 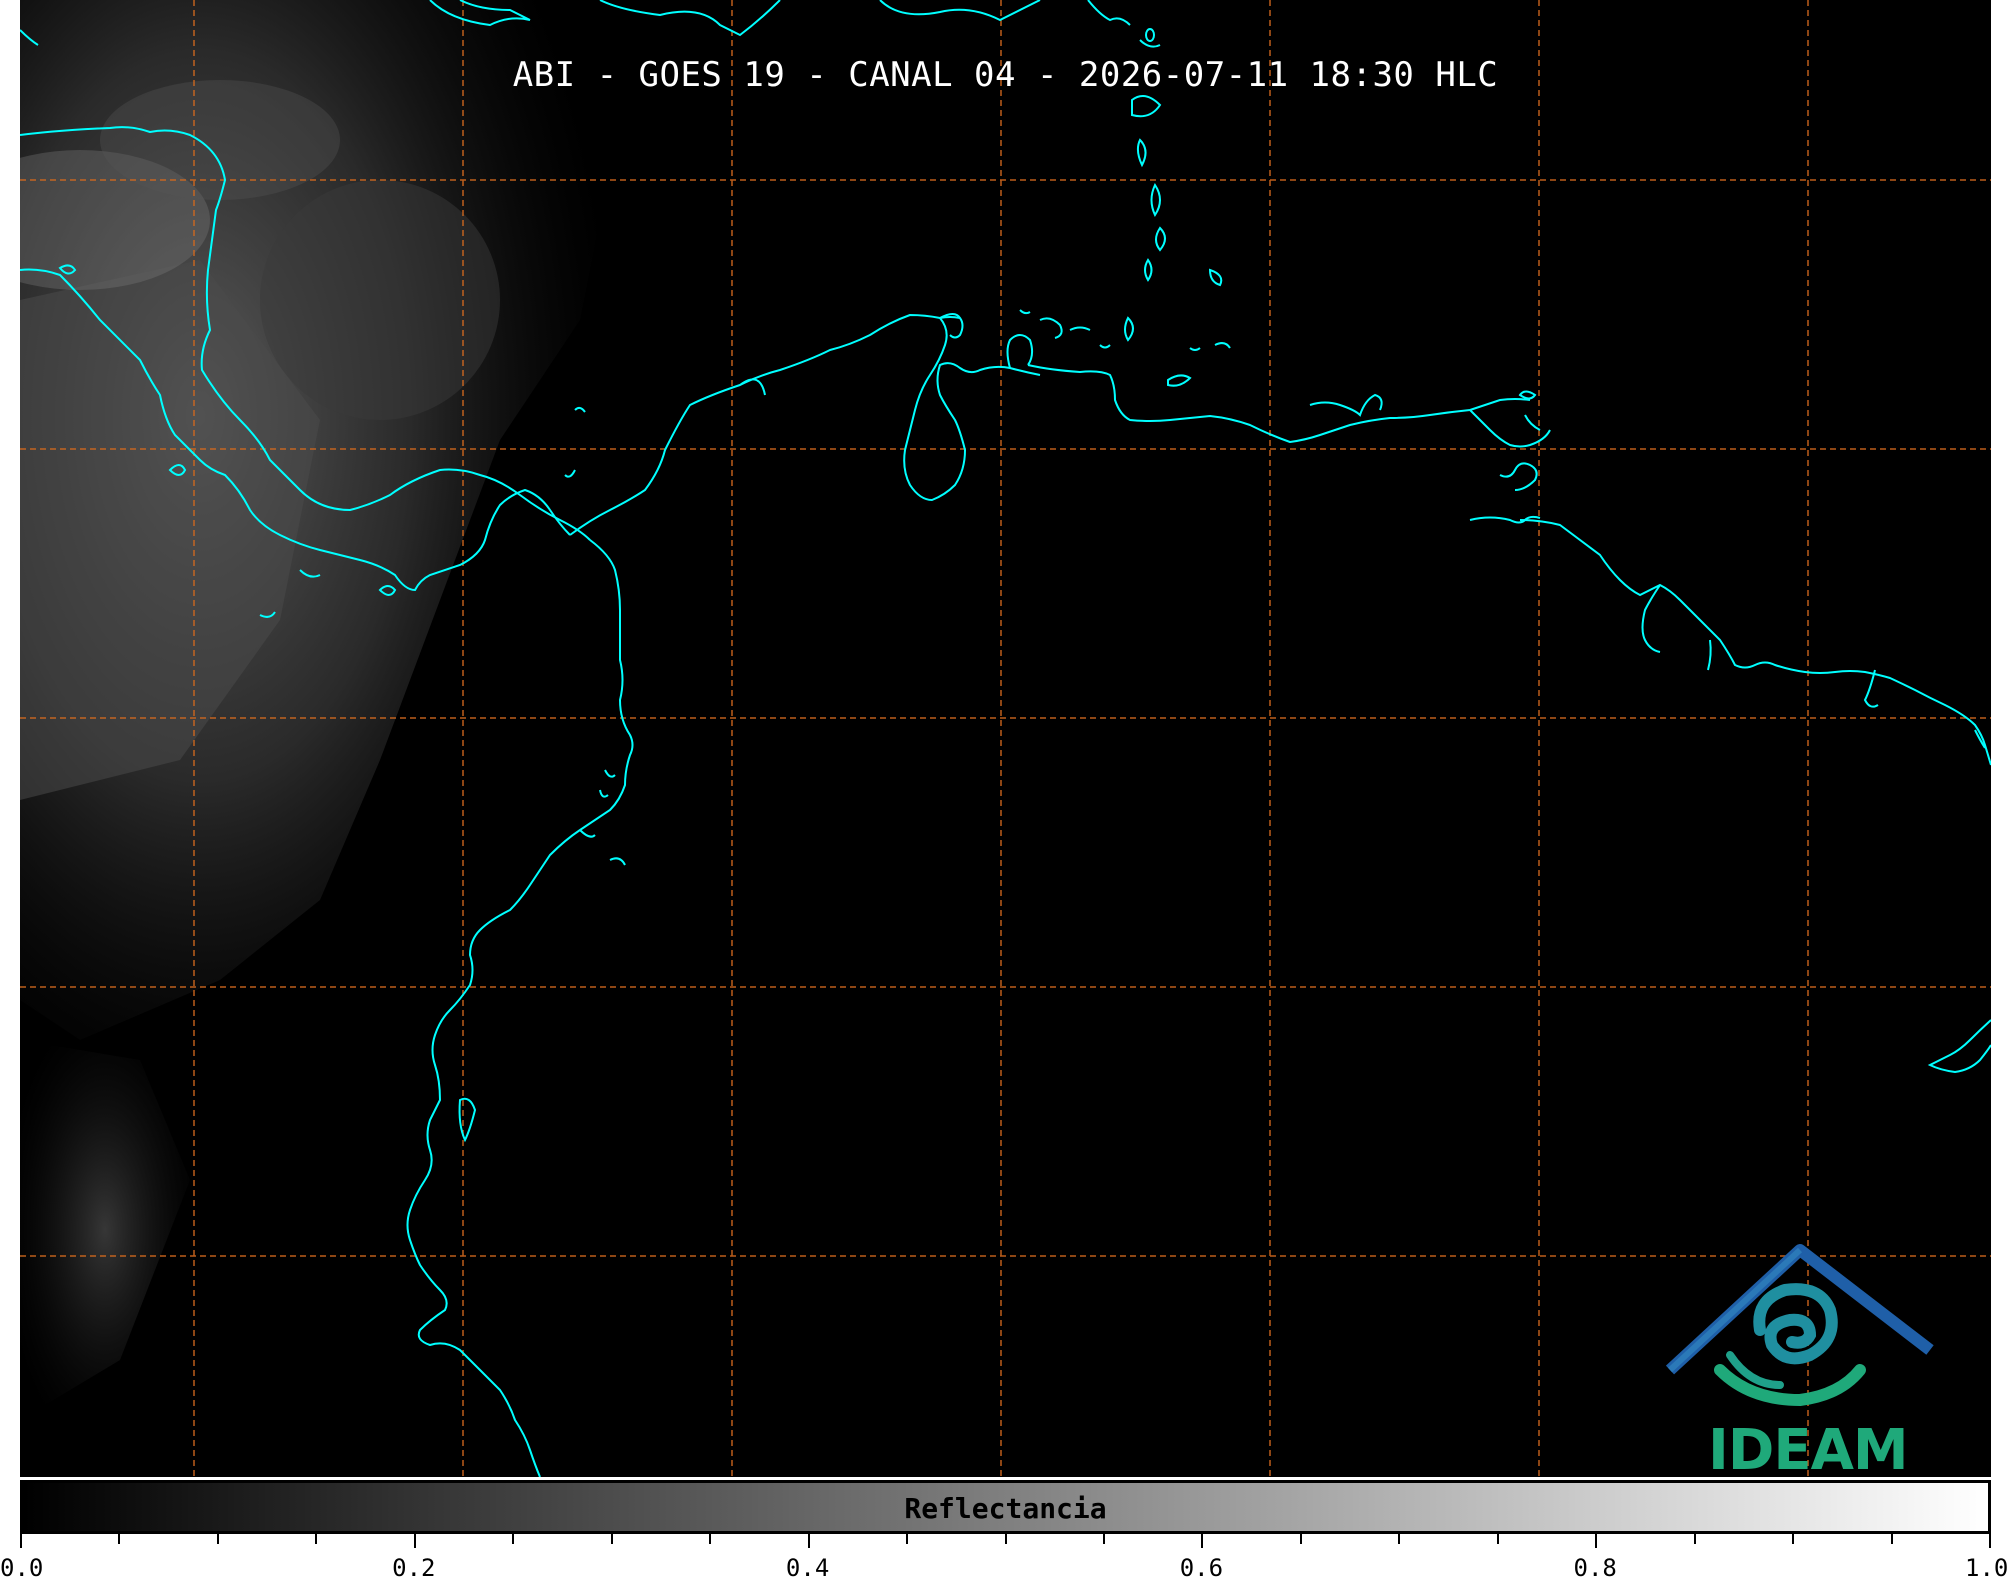 What do you see at coordinates (22, 1568) in the screenshot?
I see `colorbar-tick-label: 0.0` at bounding box center [22, 1568].